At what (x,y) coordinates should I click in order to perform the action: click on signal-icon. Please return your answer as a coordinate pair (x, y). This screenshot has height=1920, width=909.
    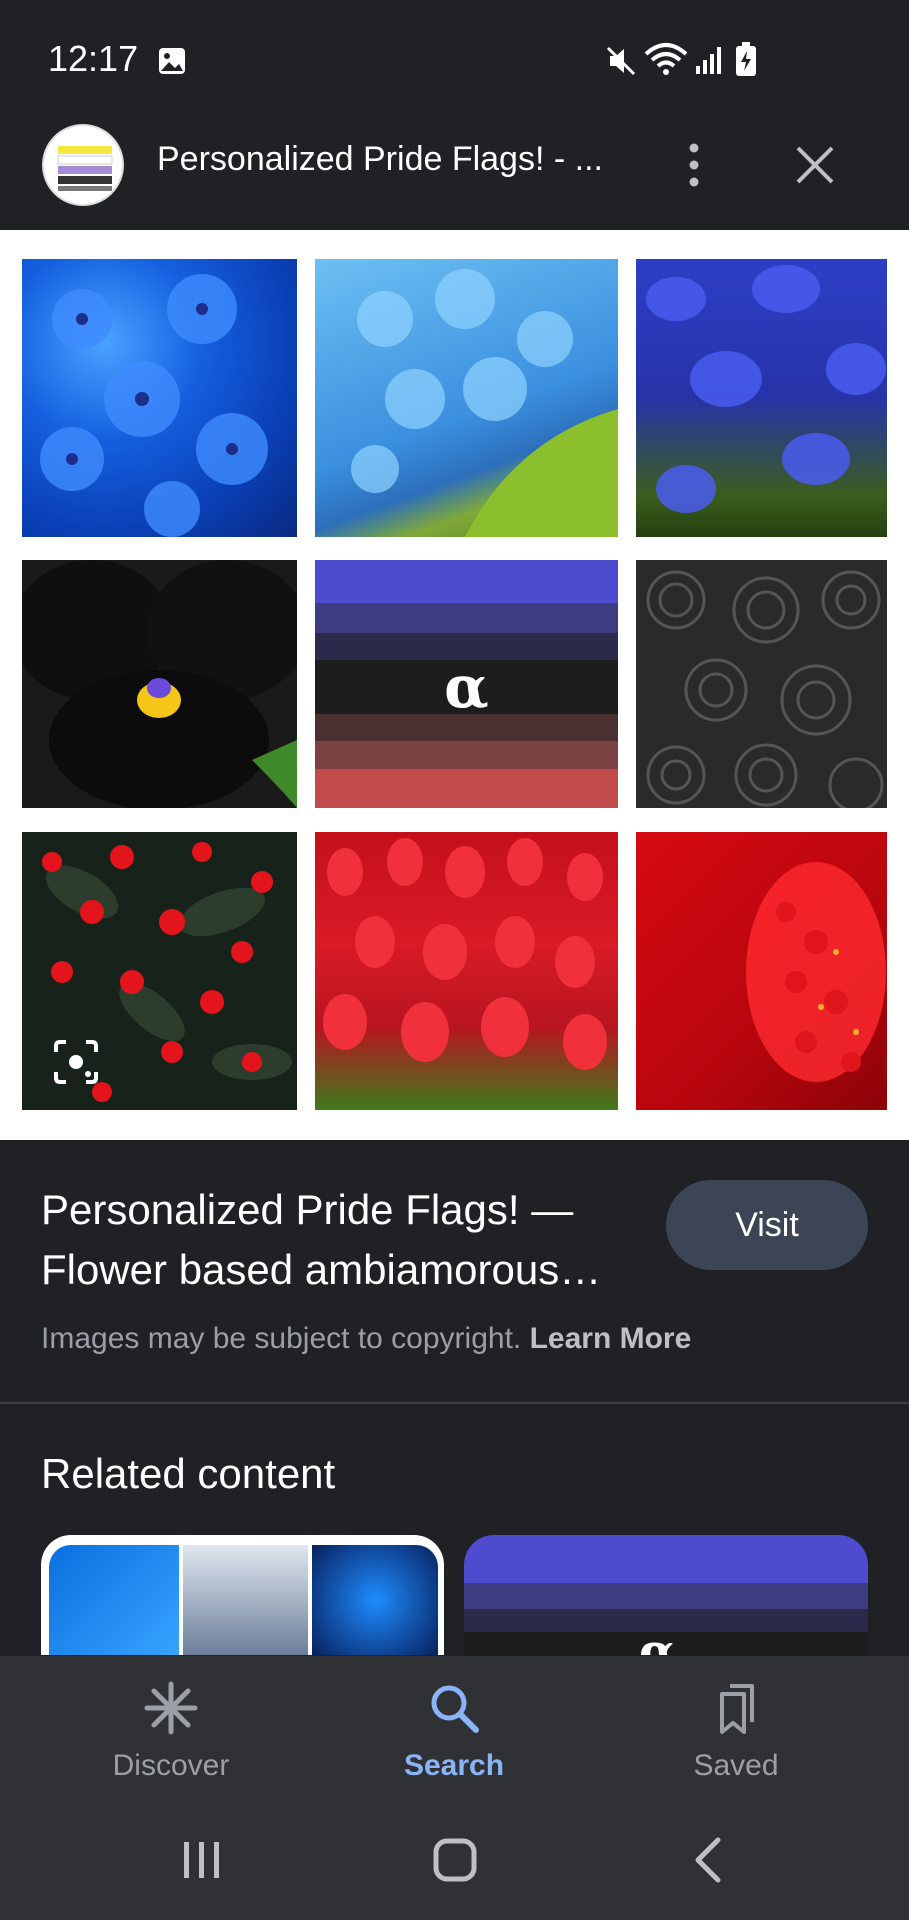
    Looking at the image, I should click on (708, 60).